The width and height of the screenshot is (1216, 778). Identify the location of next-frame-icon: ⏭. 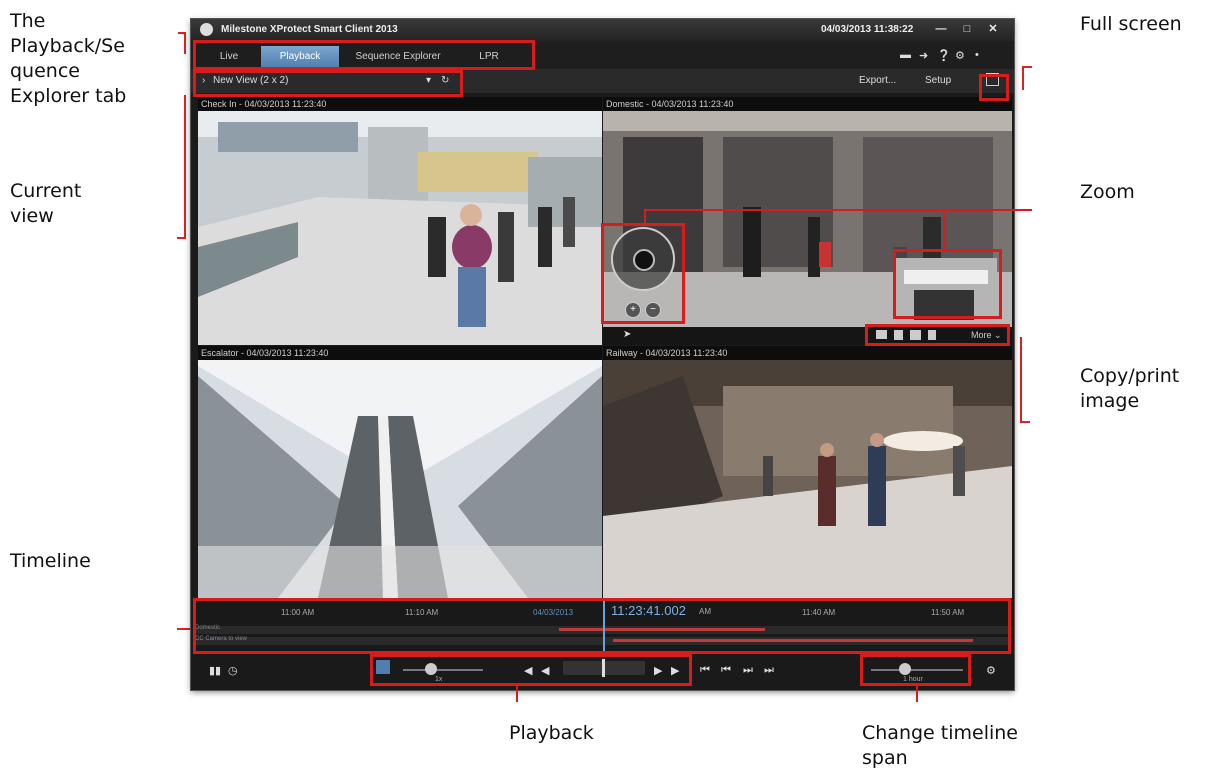
(748, 670).